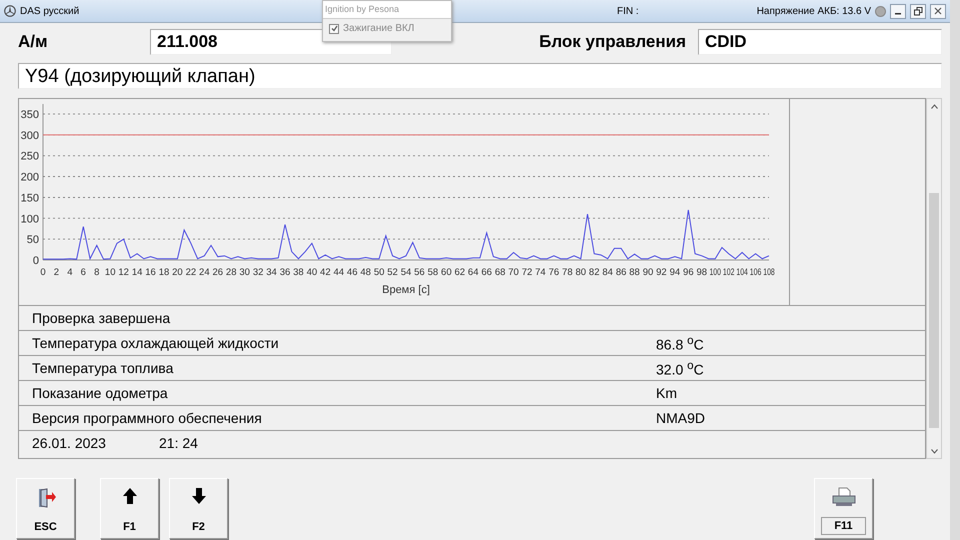  Describe the element at coordinates (702, 272) in the screenshot. I see `x-tick-label: 98` at that location.